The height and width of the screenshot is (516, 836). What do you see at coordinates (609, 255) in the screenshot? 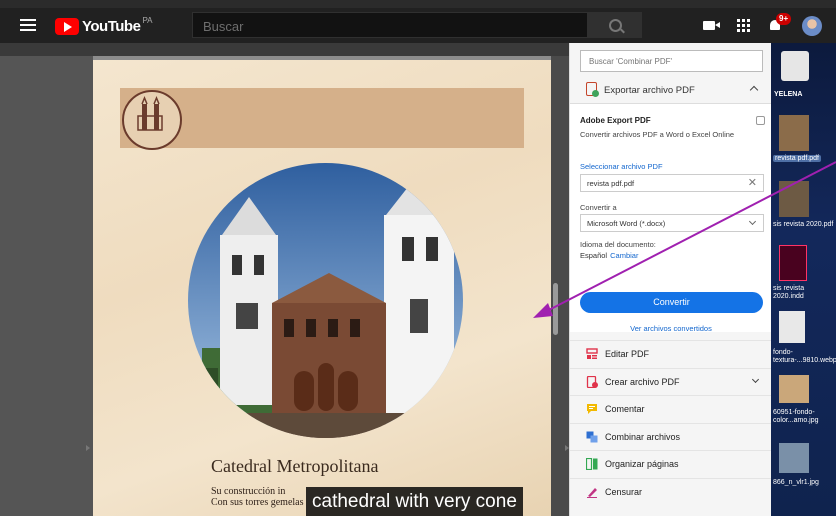
I see `language-row: Español Cambiar` at bounding box center [609, 255].